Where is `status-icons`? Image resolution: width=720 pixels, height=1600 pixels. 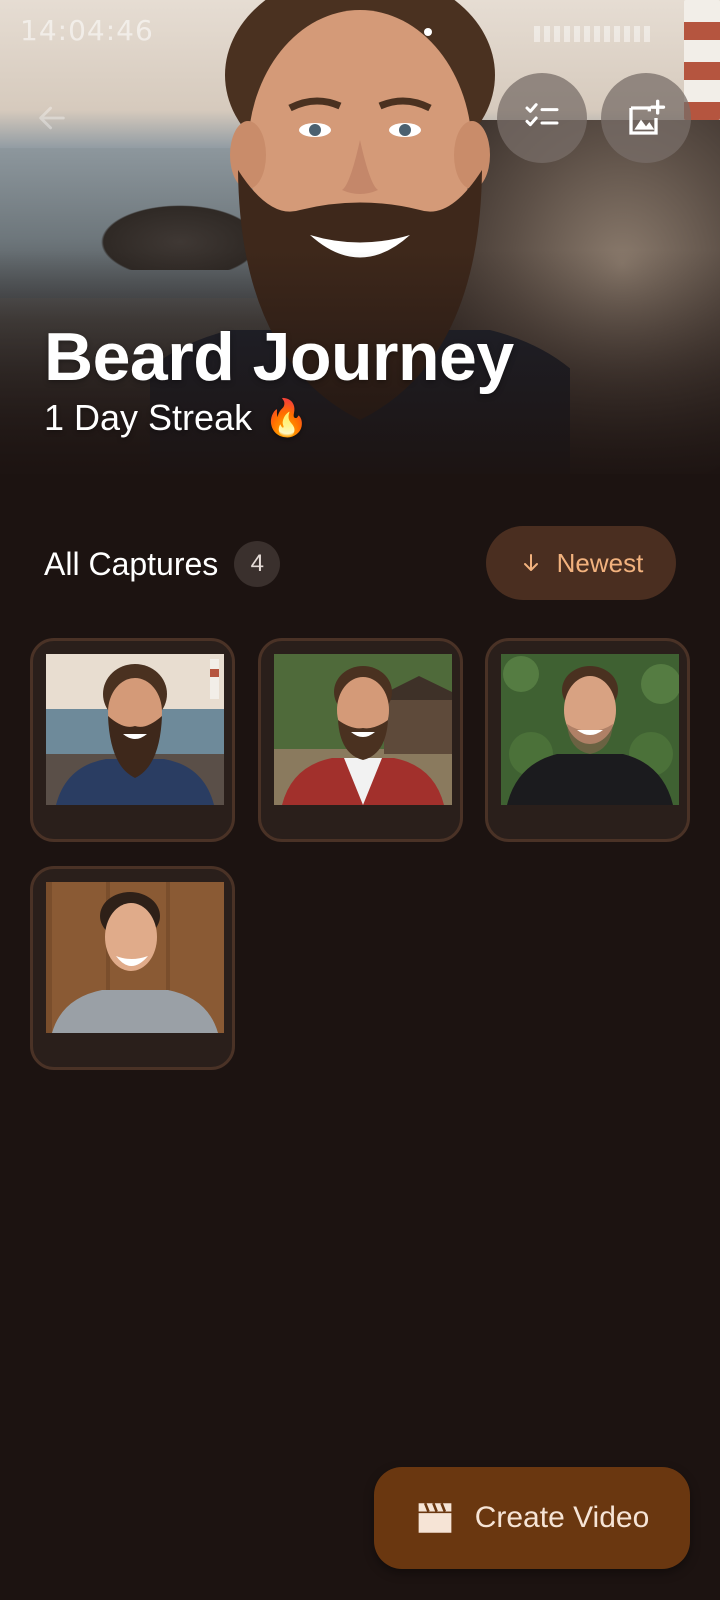
status-icons is located at coordinates (559, 34).